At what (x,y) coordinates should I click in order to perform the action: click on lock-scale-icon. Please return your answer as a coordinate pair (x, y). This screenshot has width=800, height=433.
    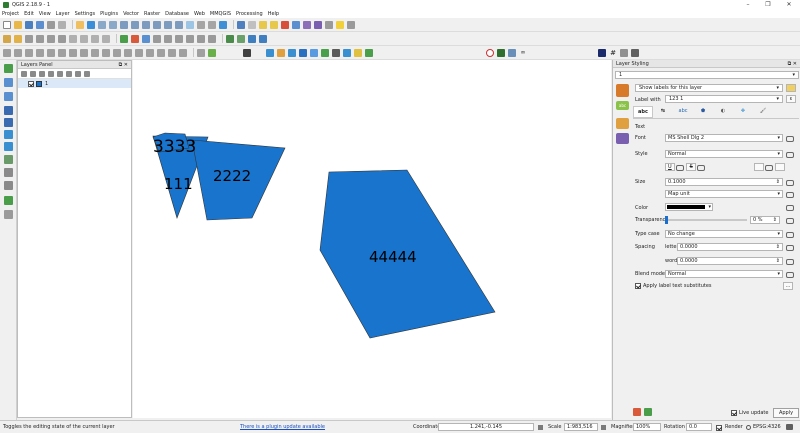
    Looking at the image, I should click on (603, 427).